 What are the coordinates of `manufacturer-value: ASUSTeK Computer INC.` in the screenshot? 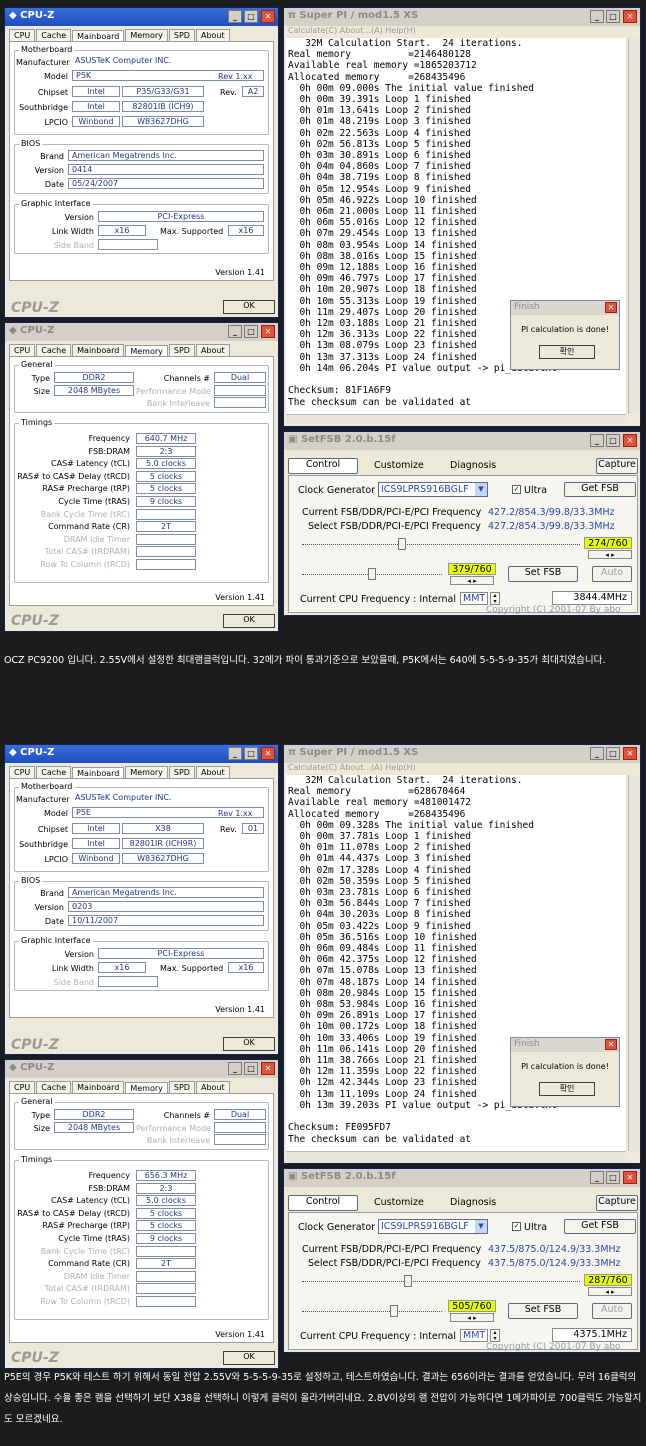 It's located at (168, 798).